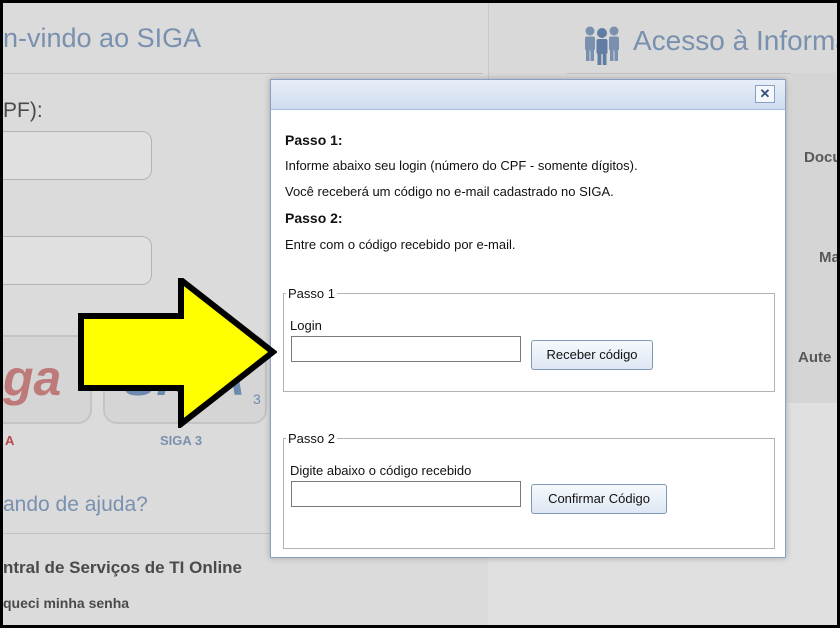 The height and width of the screenshot is (628, 840). I want to click on fieldset-legend: Passo 1, so click(311, 293).